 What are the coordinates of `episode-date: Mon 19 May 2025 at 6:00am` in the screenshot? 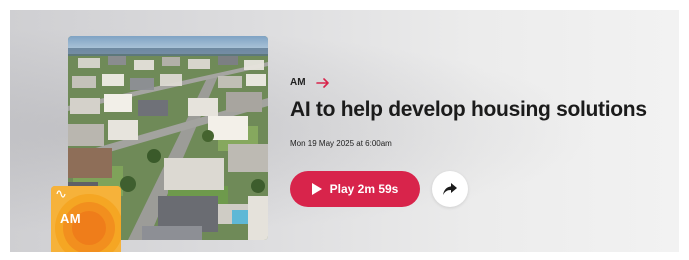 It's located at (341, 143).